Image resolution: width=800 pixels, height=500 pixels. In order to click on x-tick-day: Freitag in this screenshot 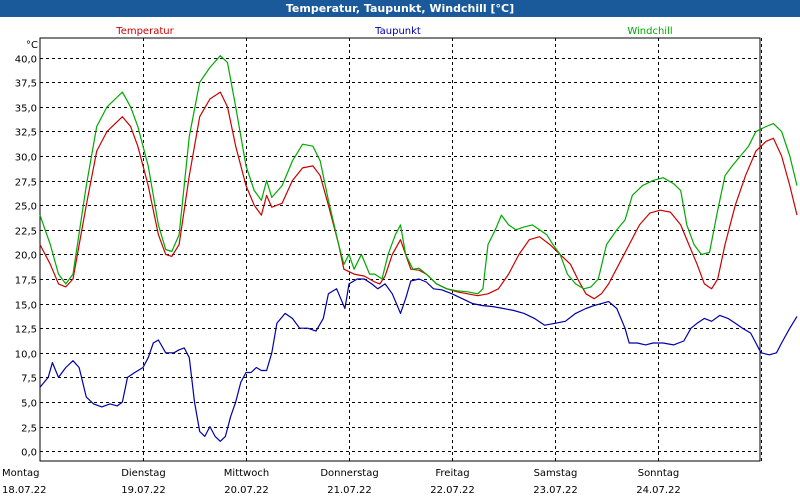, I will do `click(452, 473)`.